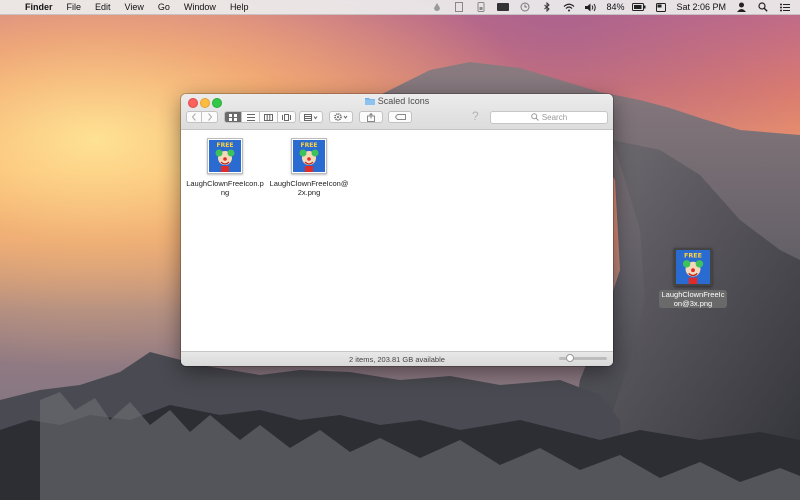 The image size is (800, 500). I want to click on desktop-file-item: FREE LaughClownFreeIcon@3x.png, so click(693, 279).